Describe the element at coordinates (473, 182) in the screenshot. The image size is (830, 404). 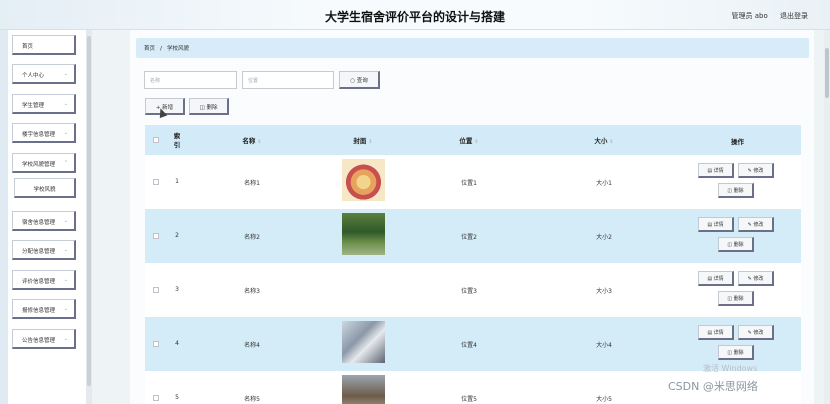
I see `table-row: 1 名称1 位置1 大小1 ▤ 详情 ✎ 修改 ◫ 删除` at that location.